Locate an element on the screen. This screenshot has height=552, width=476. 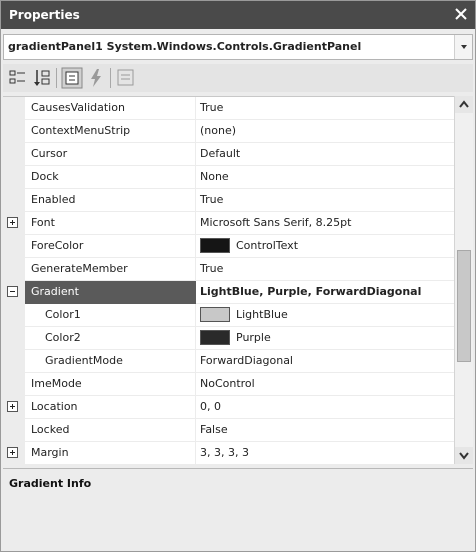
scroll-up-button is located at coordinates (464, 104).